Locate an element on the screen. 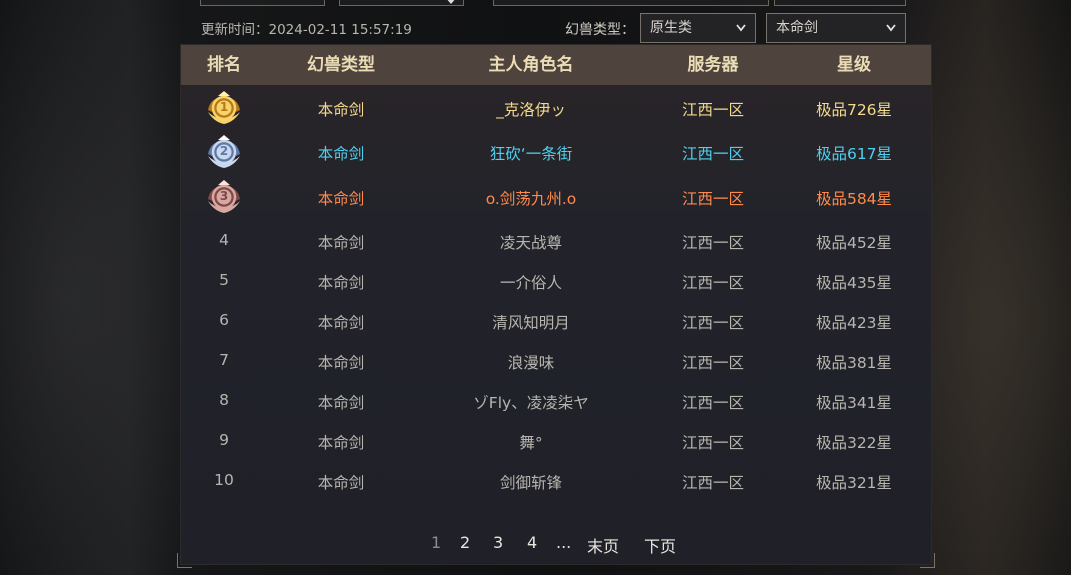 The height and width of the screenshot is (575, 1071). page-4-link: 4 is located at coordinates (532, 542).